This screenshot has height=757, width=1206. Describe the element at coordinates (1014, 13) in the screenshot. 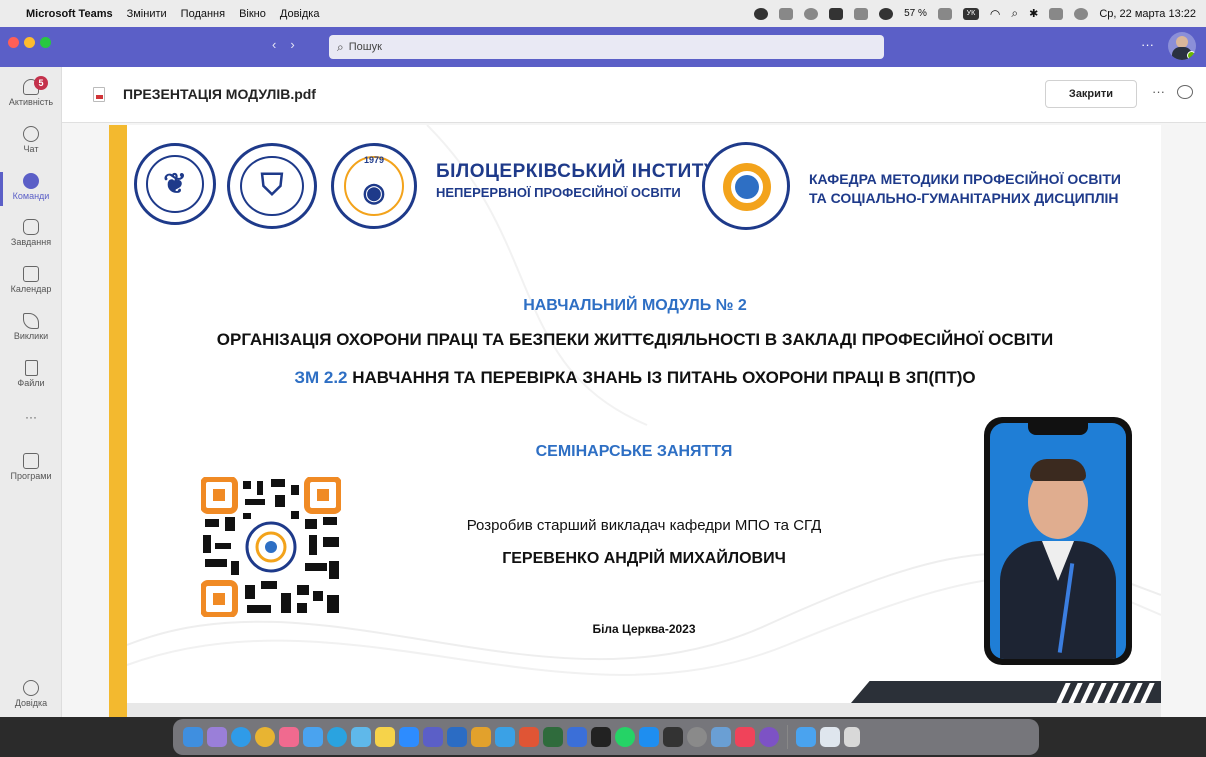

I see `search-icon: ⌕` at that location.